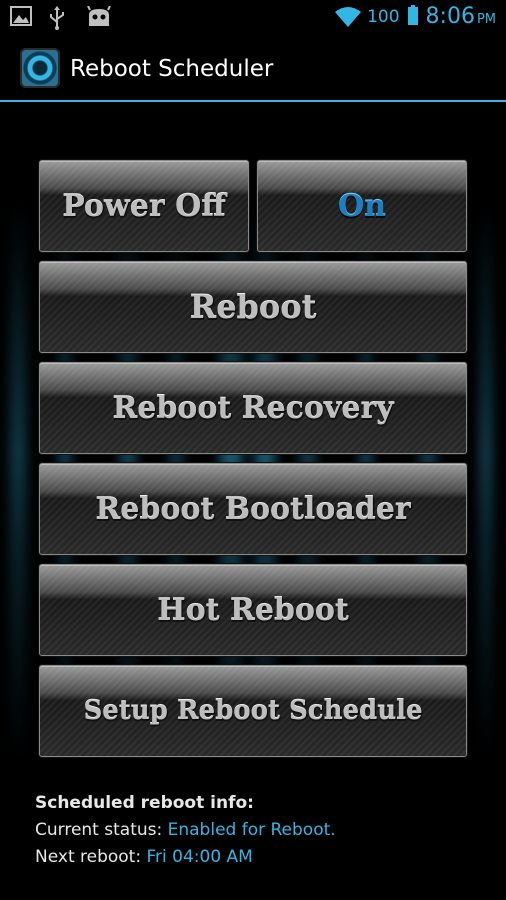  I want to click on app-icon, so click(40, 68).